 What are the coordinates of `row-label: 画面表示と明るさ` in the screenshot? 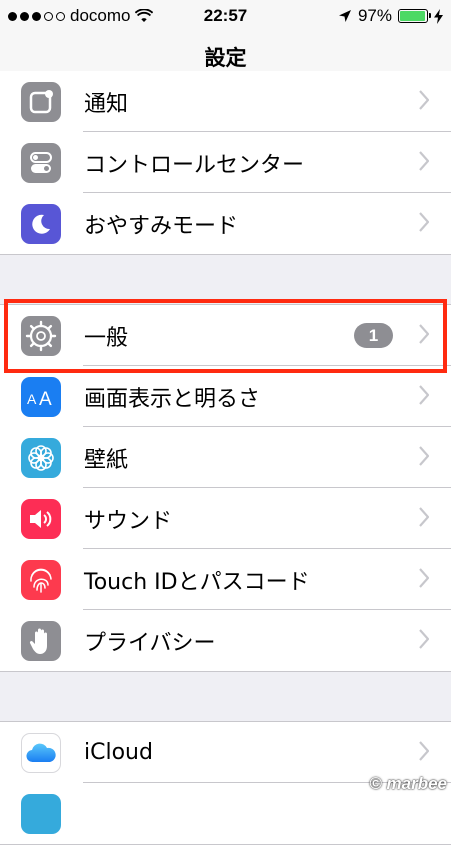 It's located at (172, 399).